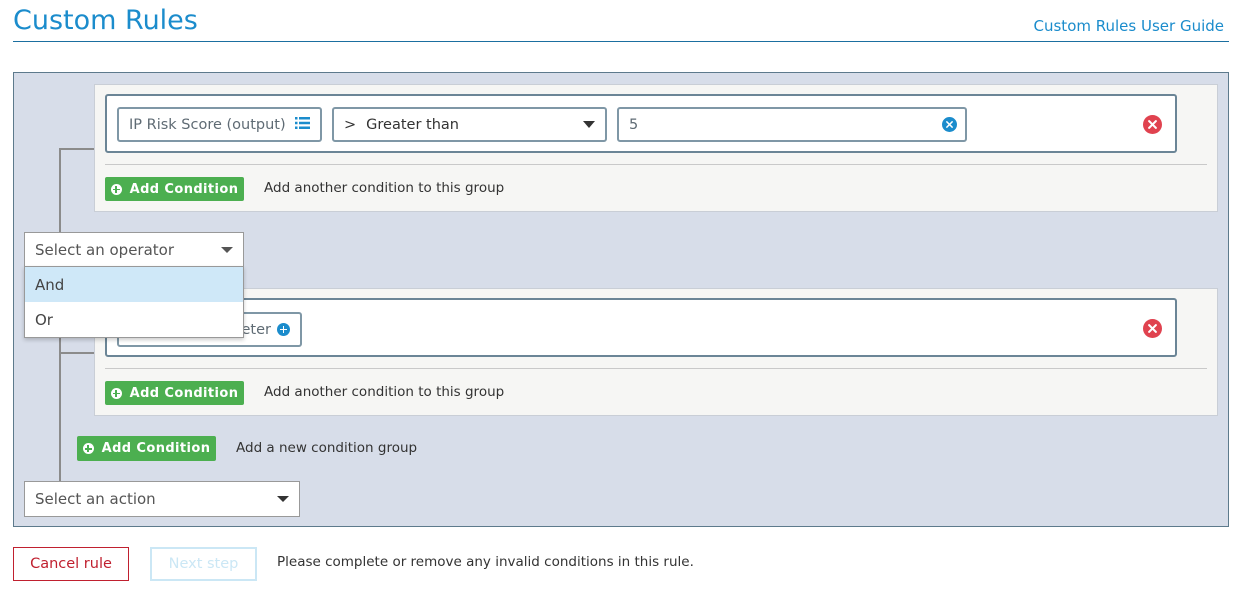  I want to click on add-condition-button-group1: Add Condition, so click(174, 189).